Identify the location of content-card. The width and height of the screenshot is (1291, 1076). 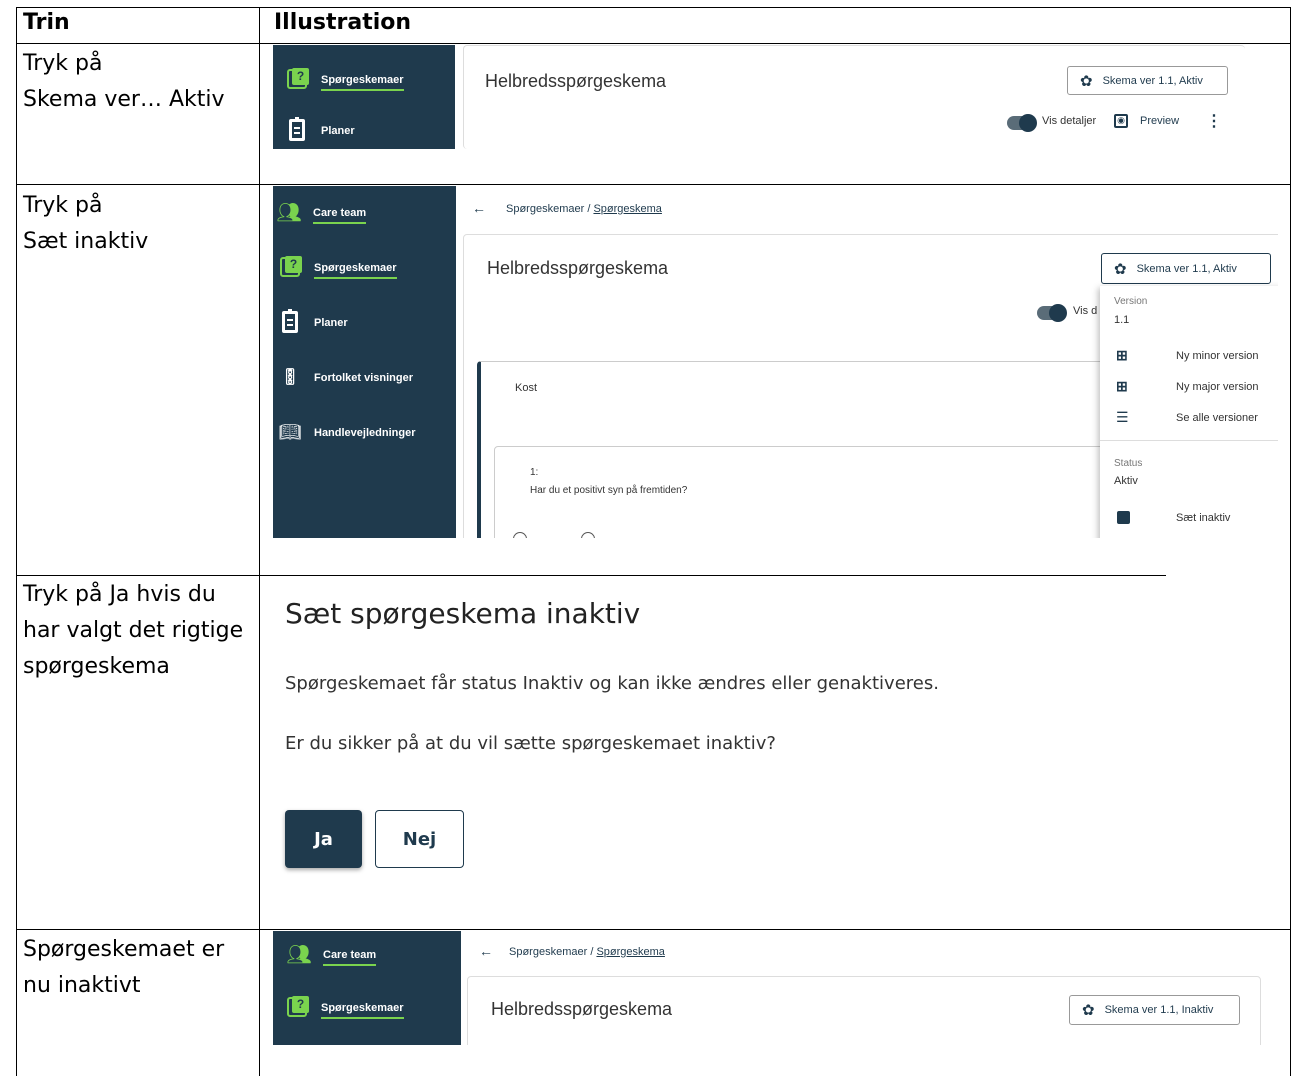
(854, 97).